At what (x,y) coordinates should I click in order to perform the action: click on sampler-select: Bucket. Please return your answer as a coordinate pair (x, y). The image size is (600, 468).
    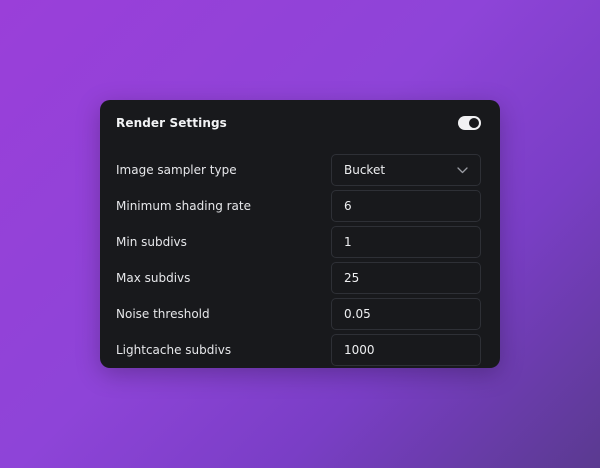
    Looking at the image, I should click on (406, 170).